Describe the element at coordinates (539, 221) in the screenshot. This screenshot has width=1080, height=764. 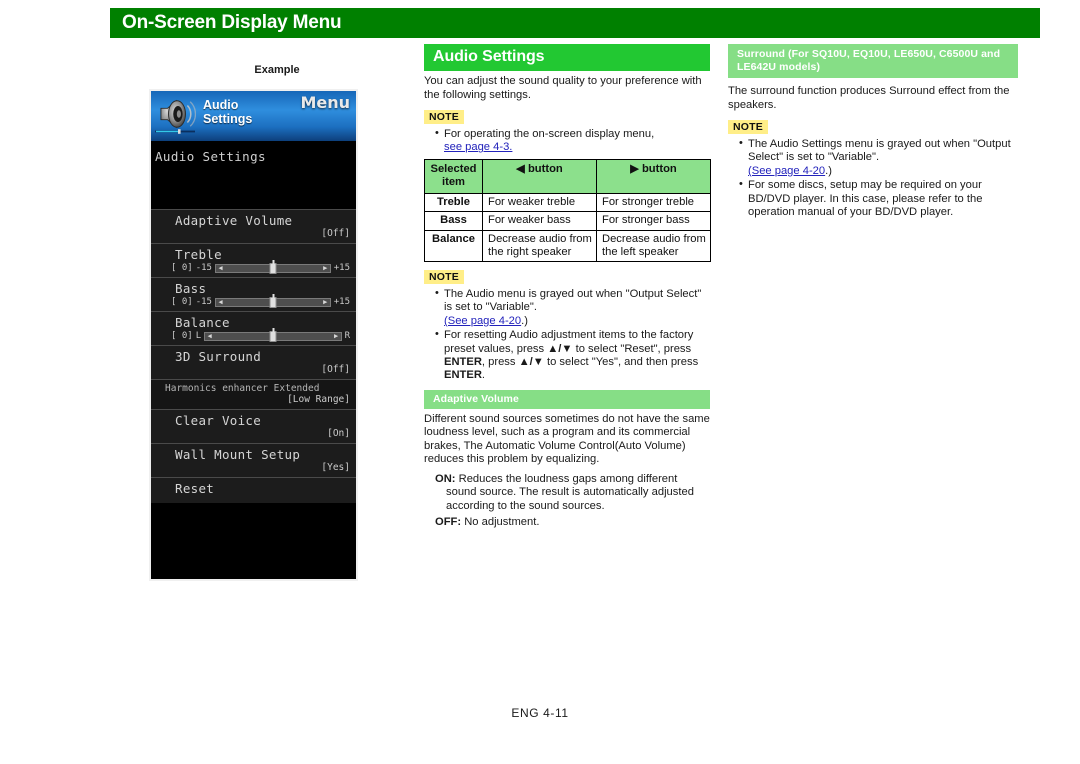
I see `table-cell-left: For weaker bass` at that location.